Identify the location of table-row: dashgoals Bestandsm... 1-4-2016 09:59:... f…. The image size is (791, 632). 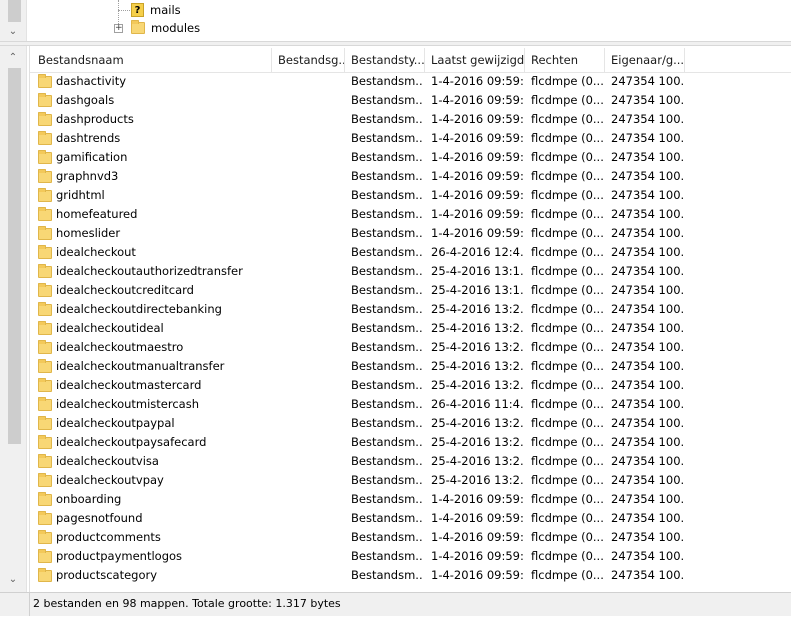
(410, 100).